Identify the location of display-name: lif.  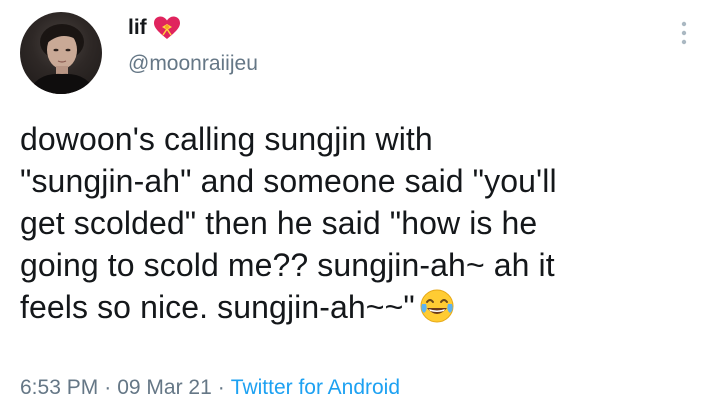
(137, 28).